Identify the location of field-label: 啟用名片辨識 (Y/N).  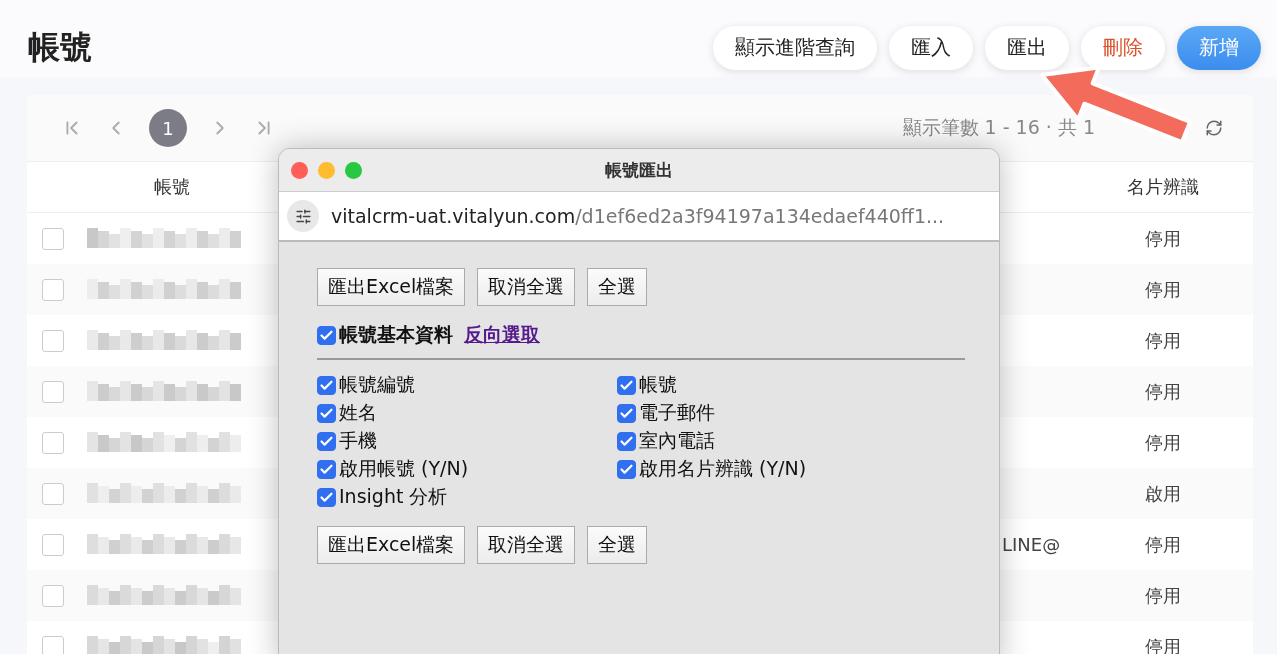
(723, 468).